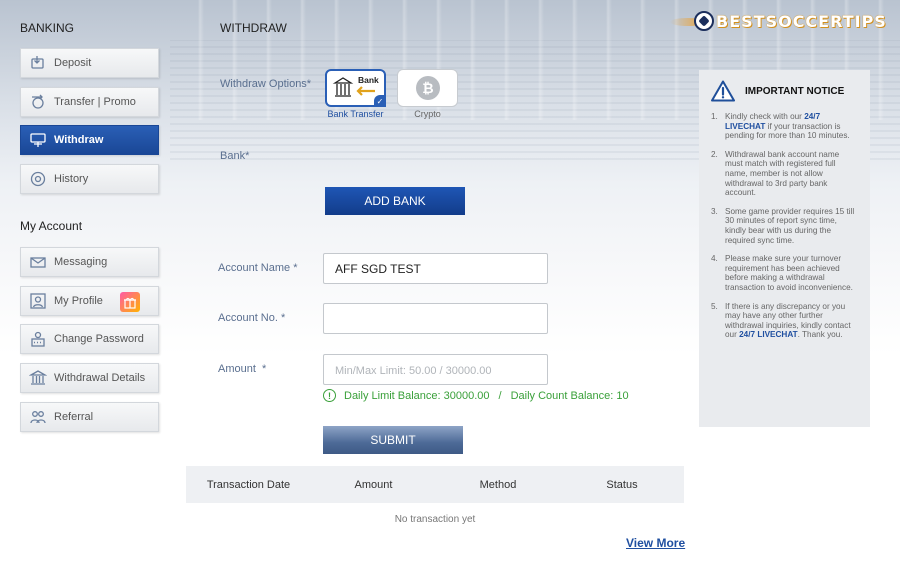 The width and height of the screenshot is (900, 572). I want to click on withdraw-options-label: Withdraw Options*, so click(266, 84).